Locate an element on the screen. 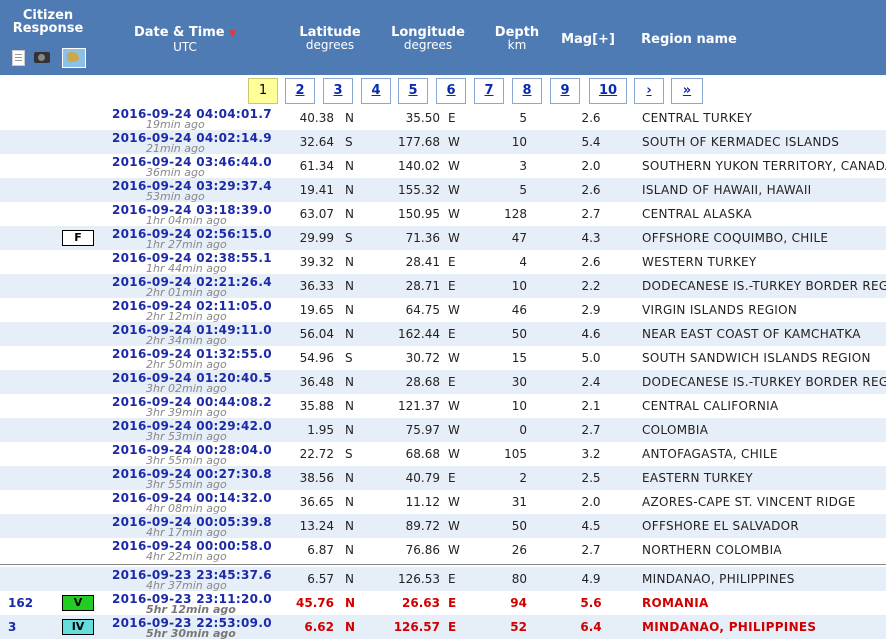 The image size is (886, 641). magnitude-value: 4.9 is located at coordinates (591, 579).